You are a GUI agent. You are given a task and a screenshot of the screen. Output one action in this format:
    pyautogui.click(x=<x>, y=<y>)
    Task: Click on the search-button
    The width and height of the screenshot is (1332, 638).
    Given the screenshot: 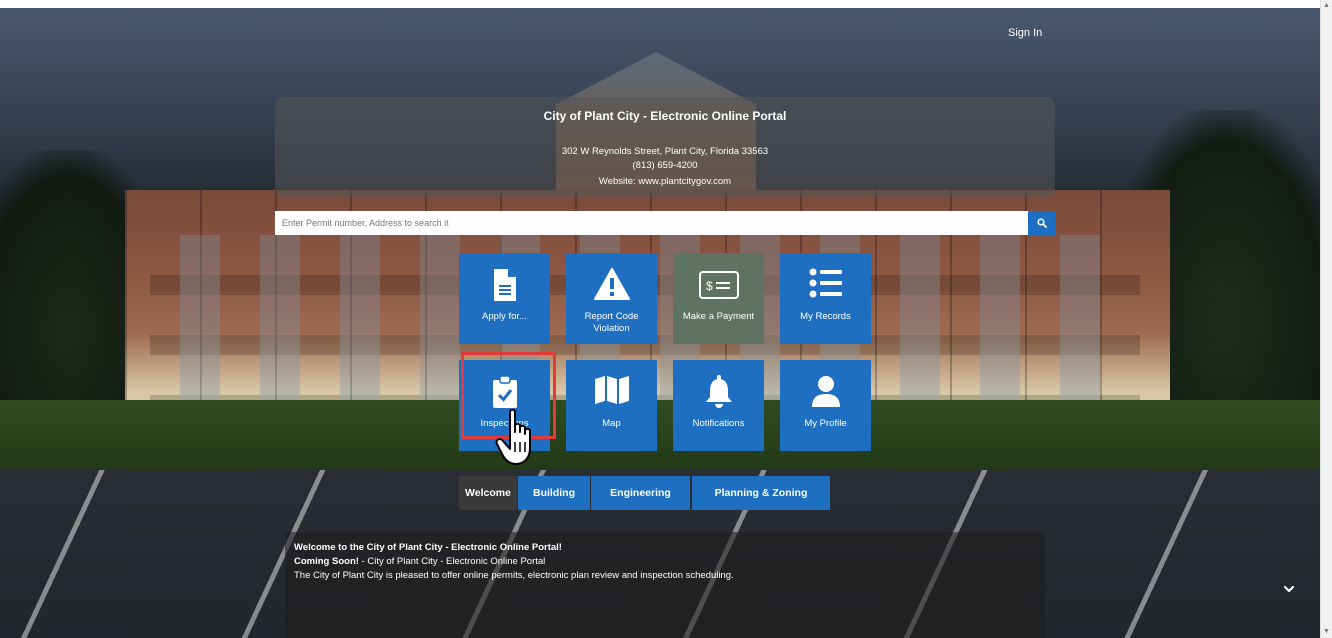 What is the action you would take?
    pyautogui.click(x=1041, y=223)
    